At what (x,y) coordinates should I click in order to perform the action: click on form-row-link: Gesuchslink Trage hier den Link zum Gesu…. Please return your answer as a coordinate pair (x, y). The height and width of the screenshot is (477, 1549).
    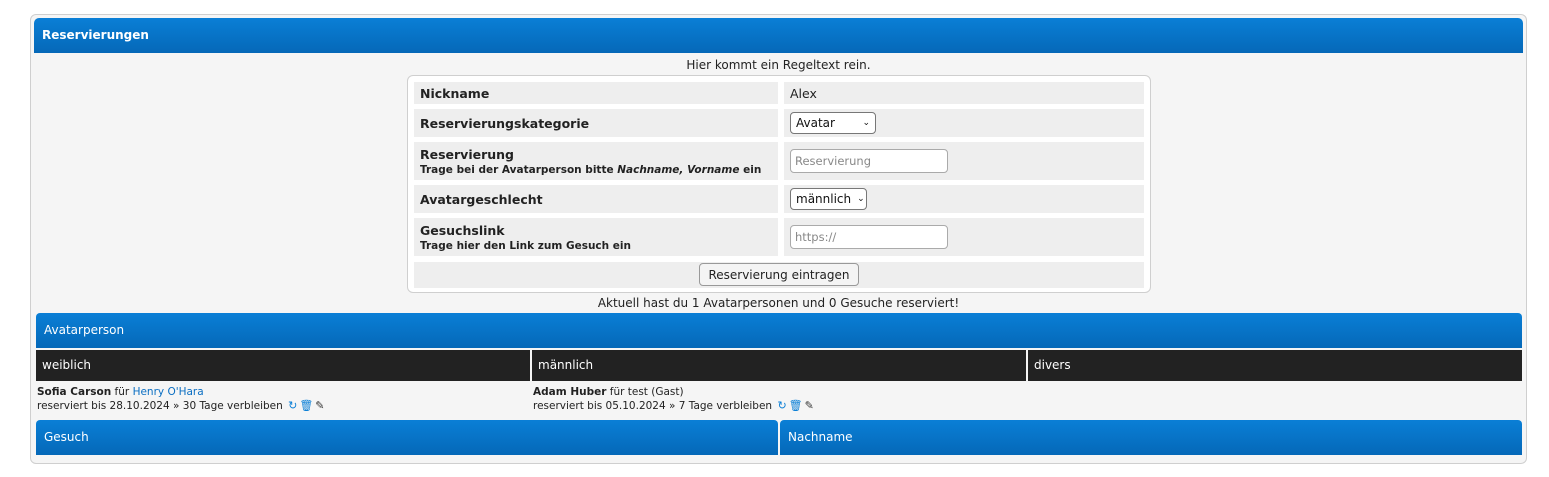
    Looking at the image, I should click on (779, 237).